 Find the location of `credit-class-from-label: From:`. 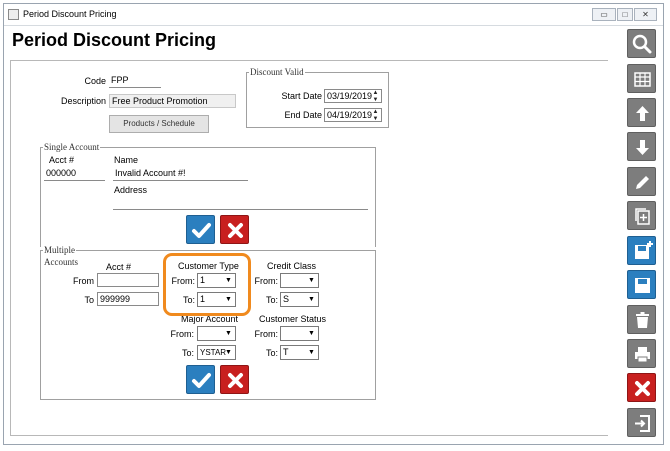

credit-class-from-label: From: is located at coordinates (266, 281).